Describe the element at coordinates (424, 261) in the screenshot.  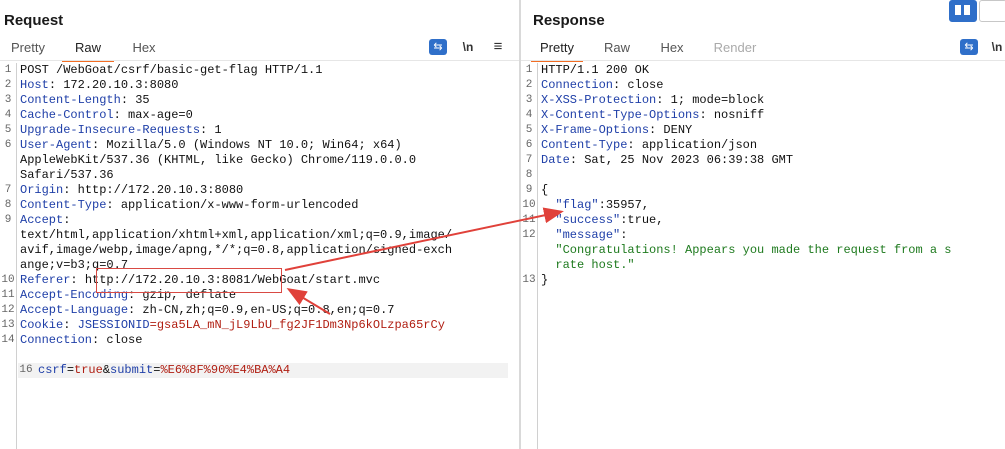
I see `annotation-arrows` at that location.